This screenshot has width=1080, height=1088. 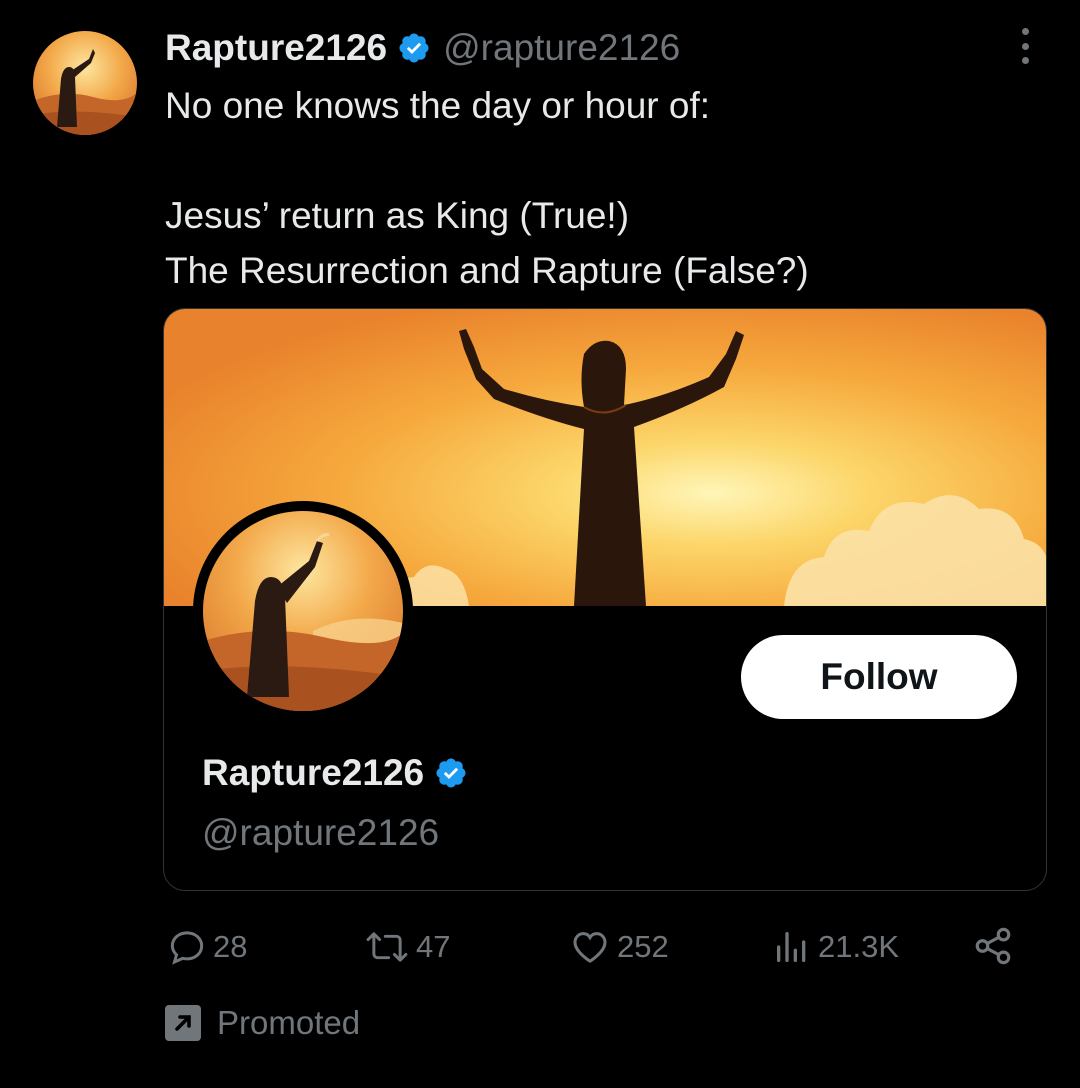 I want to click on card-avatar, so click(x=303, y=611).